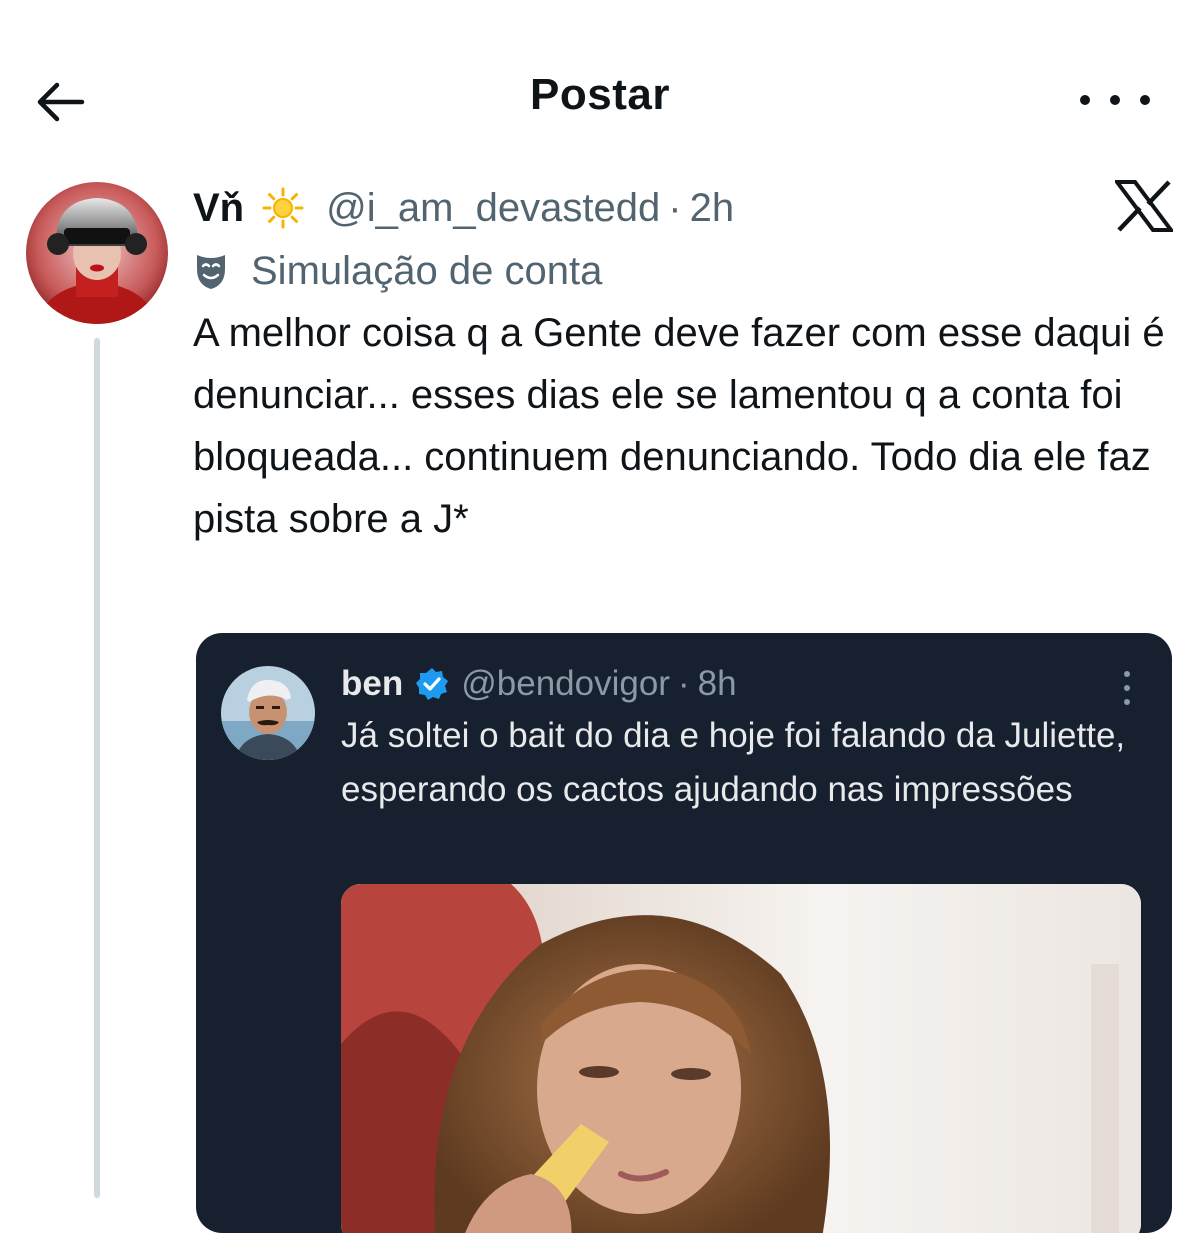 Image resolution: width=1200 pixels, height=1233 pixels. What do you see at coordinates (427, 270) in the screenshot?
I see `account-label-text: Simulação de conta` at bounding box center [427, 270].